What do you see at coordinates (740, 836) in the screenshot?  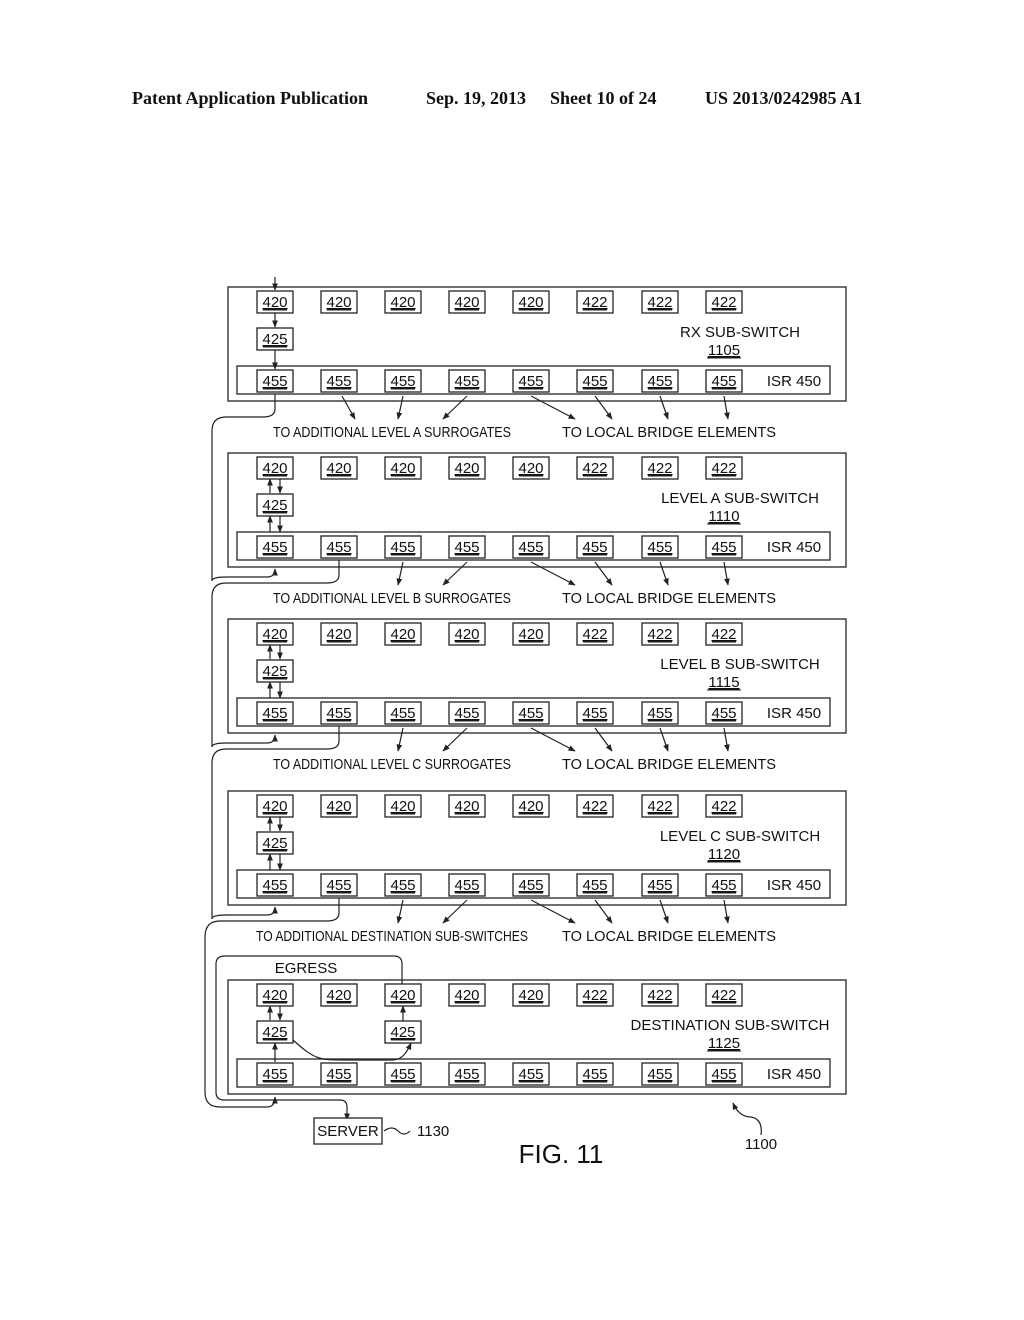 I see `sub-switch-name: LEVEL C SUB-SWITCH` at bounding box center [740, 836].